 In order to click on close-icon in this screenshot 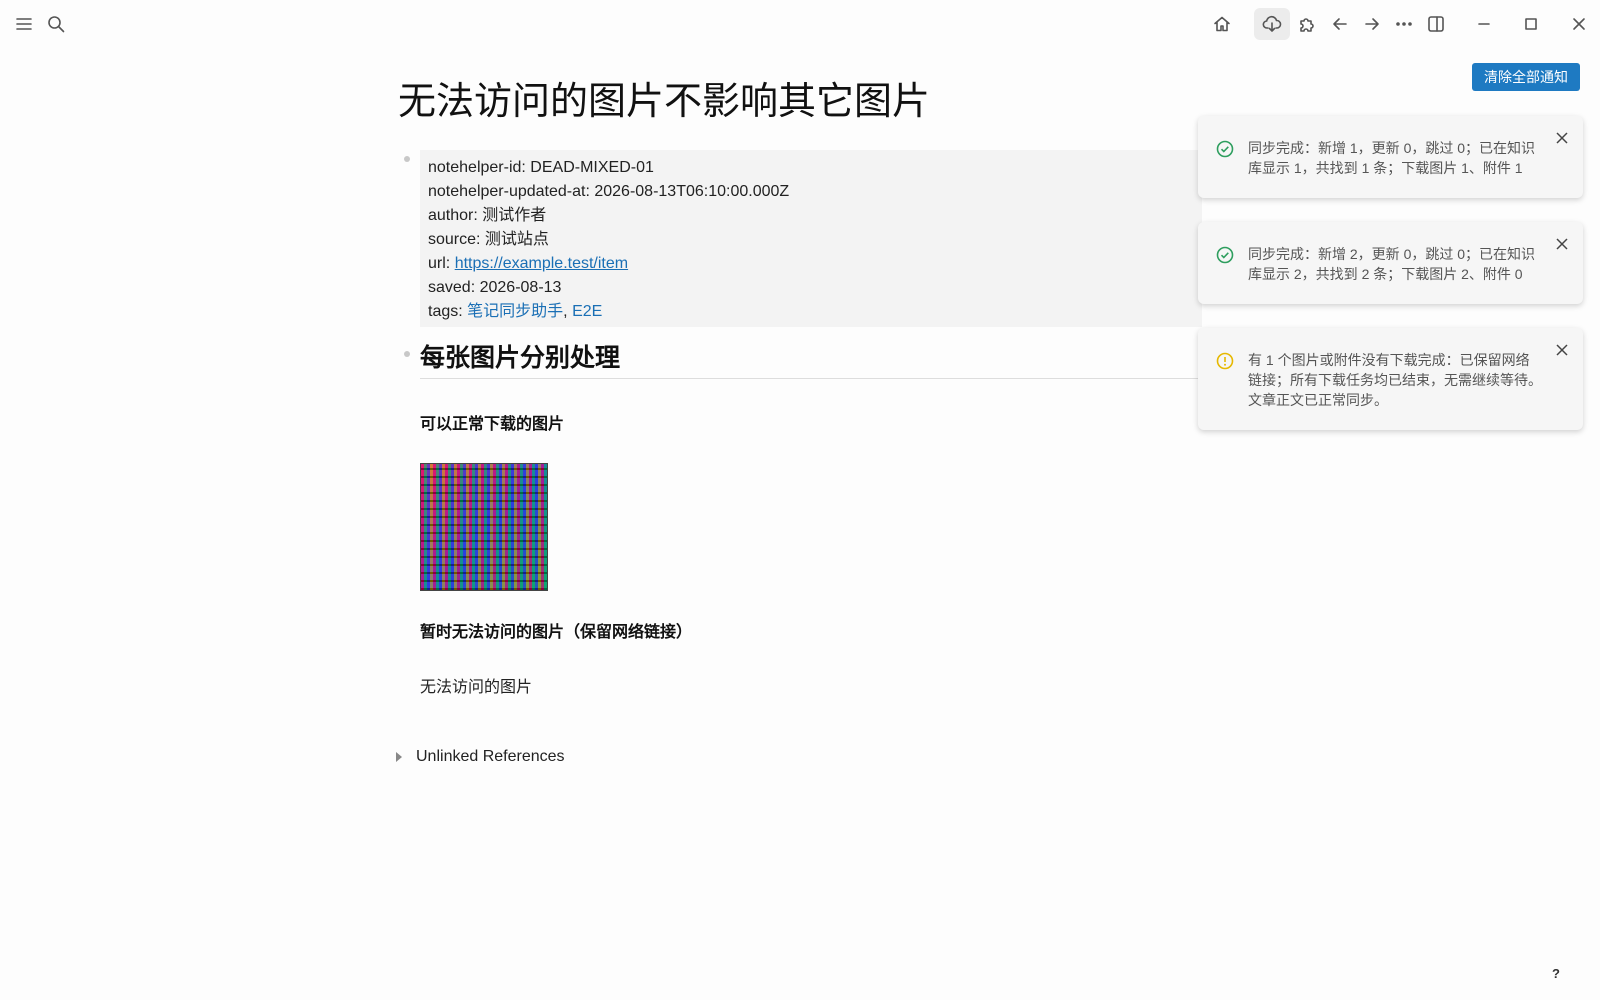, I will do `click(1579, 24)`.